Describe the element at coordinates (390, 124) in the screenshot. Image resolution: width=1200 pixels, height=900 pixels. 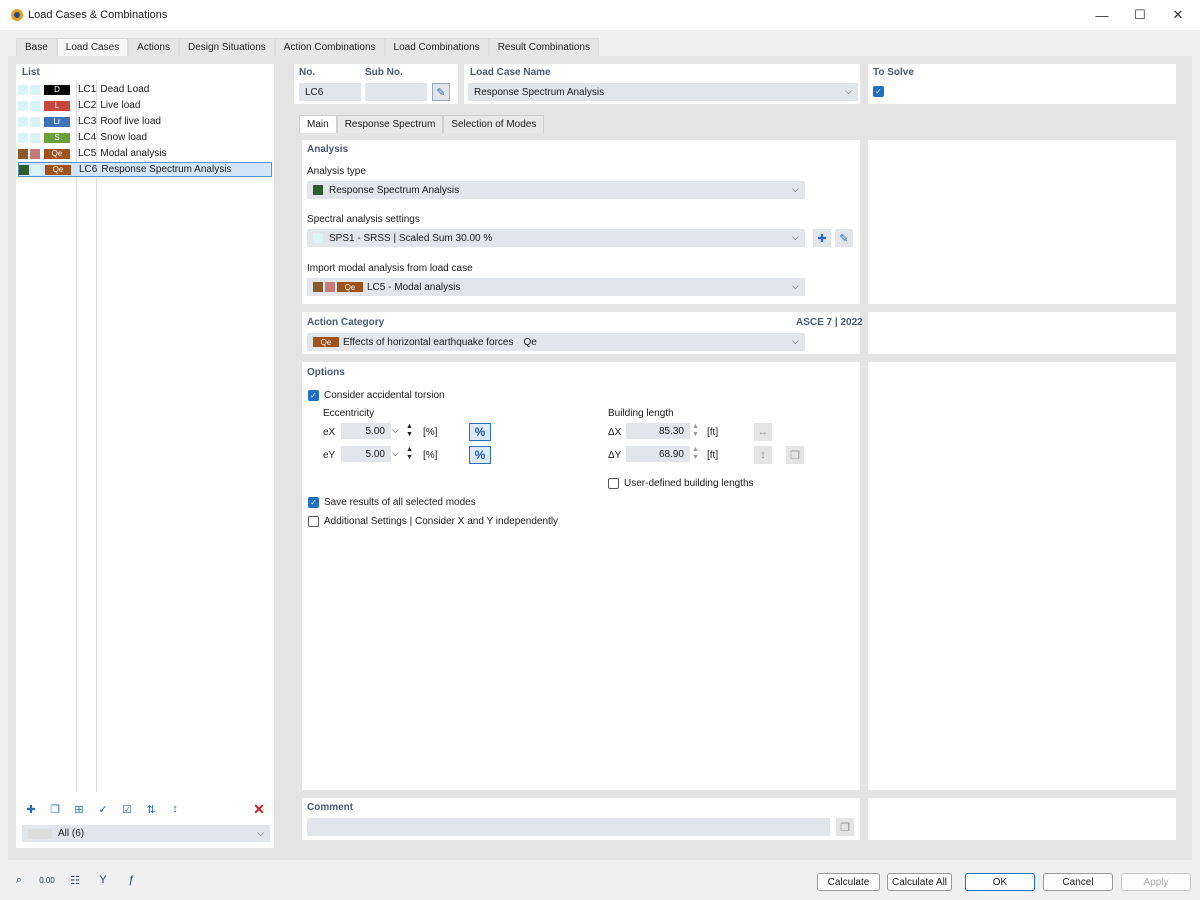
I see `tab-response-spectrum: Response Spectrum` at that location.